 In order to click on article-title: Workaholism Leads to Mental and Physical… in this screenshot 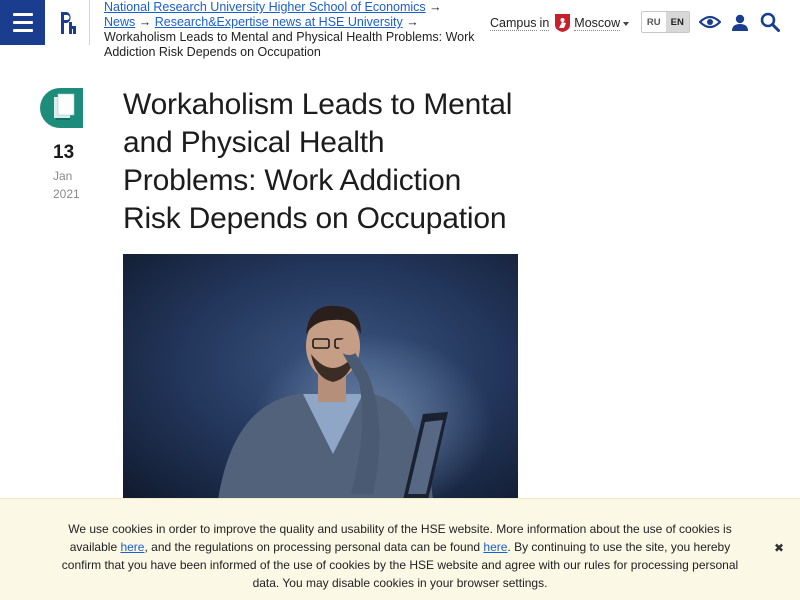, I will do `click(318, 161)`.